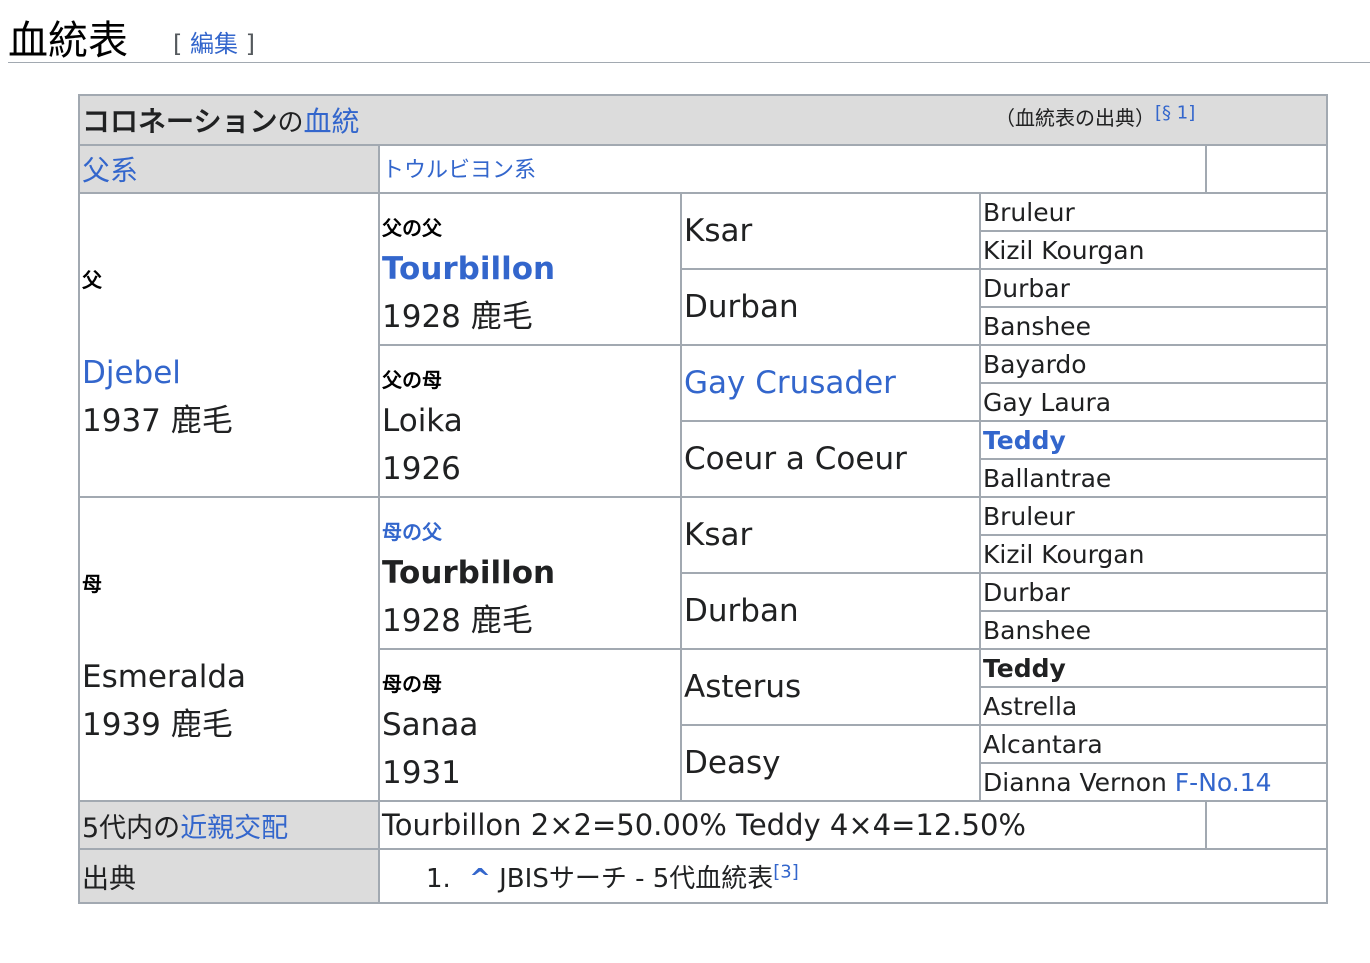 The width and height of the screenshot is (1370, 963). What do you see at coordinates (1153, 554) in the screenshot?
I see `dss-dam-cell: Kizil Kourgan` at bounding box center [1153, 554].